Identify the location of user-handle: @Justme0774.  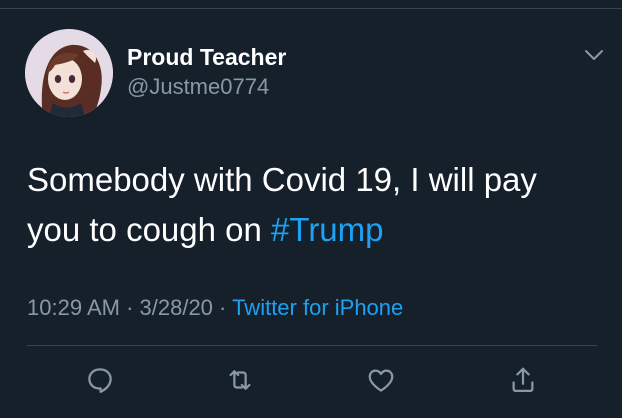
(206, 87).